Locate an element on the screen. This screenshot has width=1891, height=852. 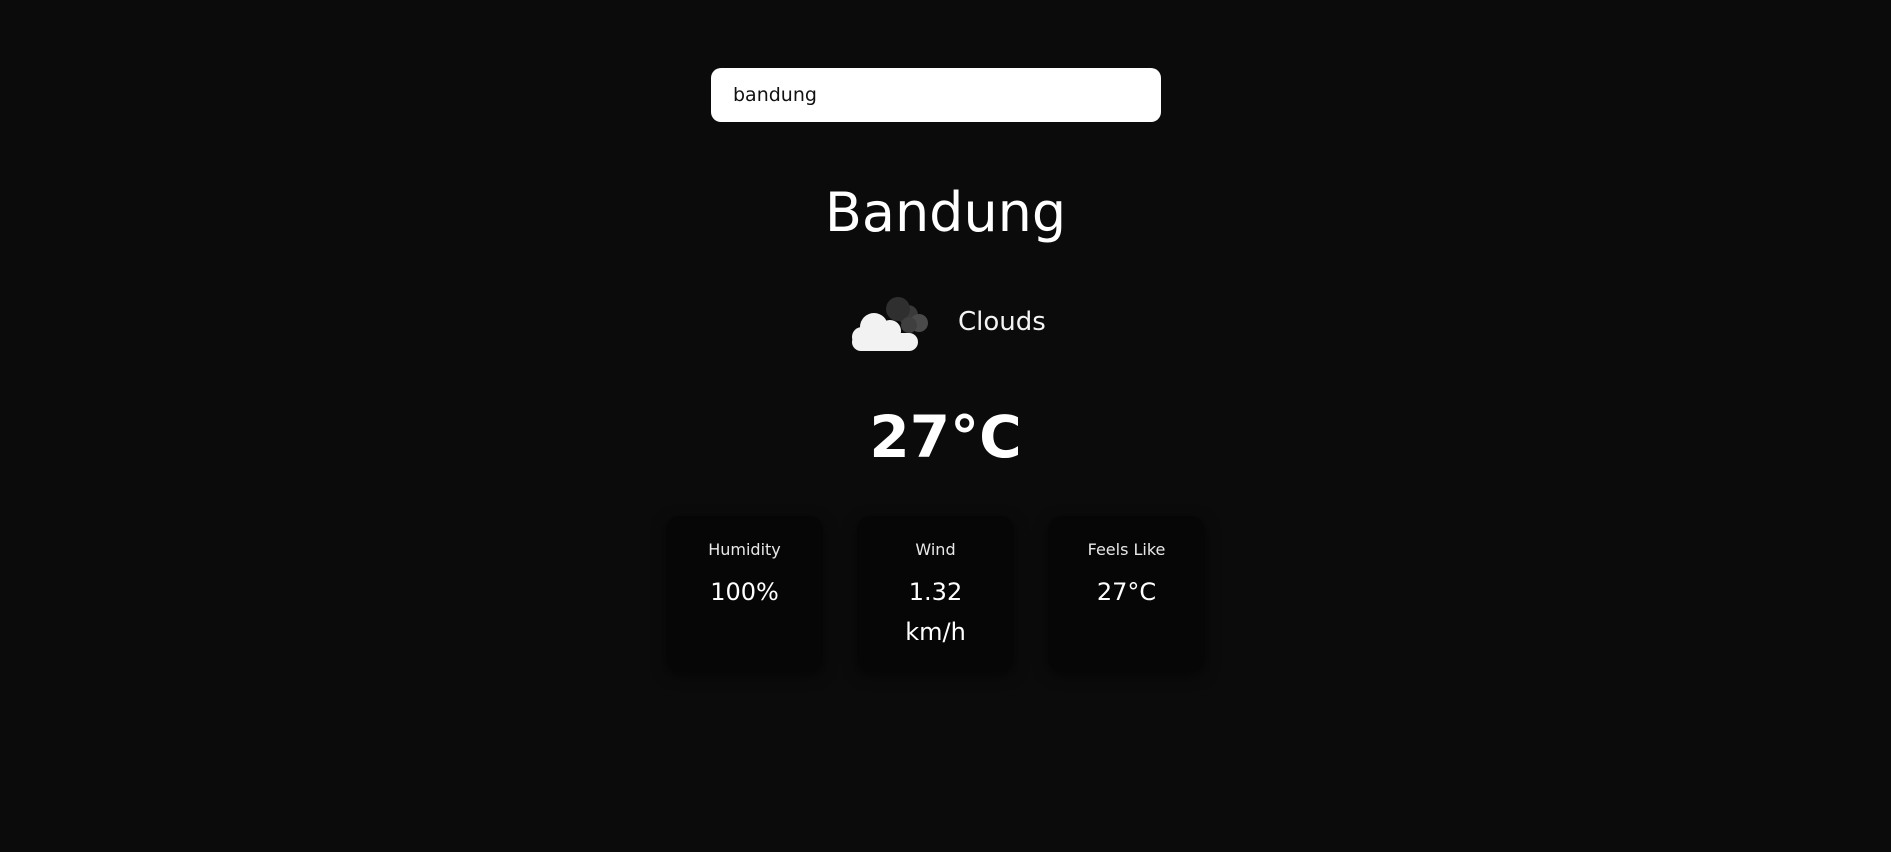
humidity-card: Humidity 100% is located at coordinates (744, 594).